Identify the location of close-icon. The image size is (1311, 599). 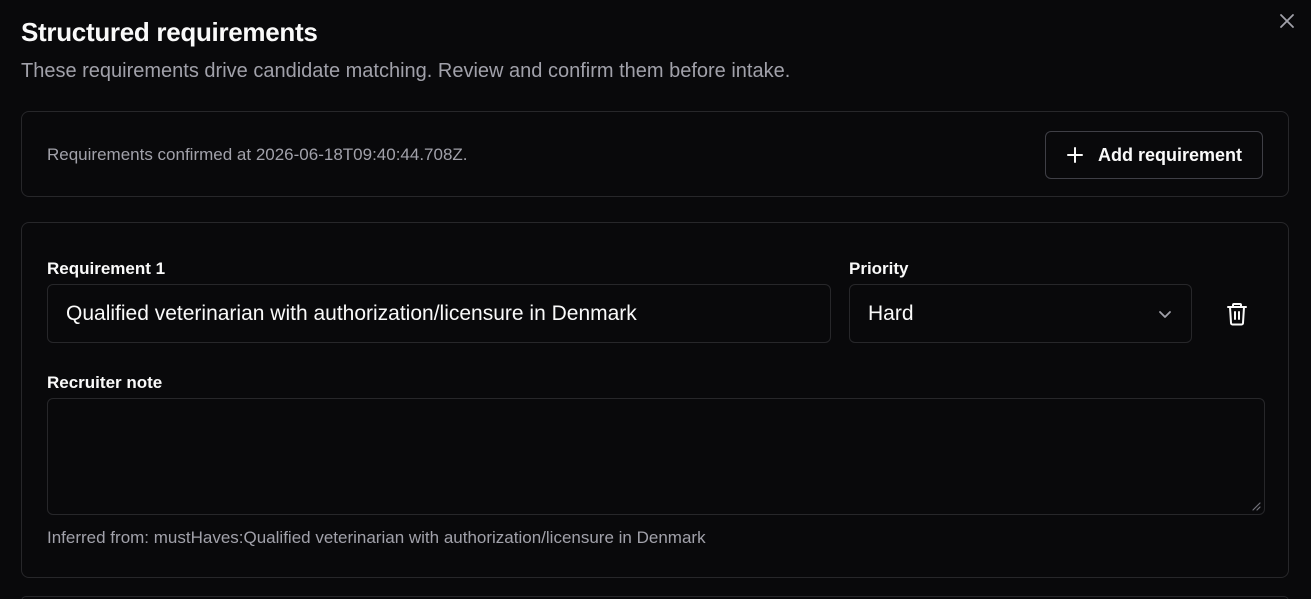
(1287, 21).